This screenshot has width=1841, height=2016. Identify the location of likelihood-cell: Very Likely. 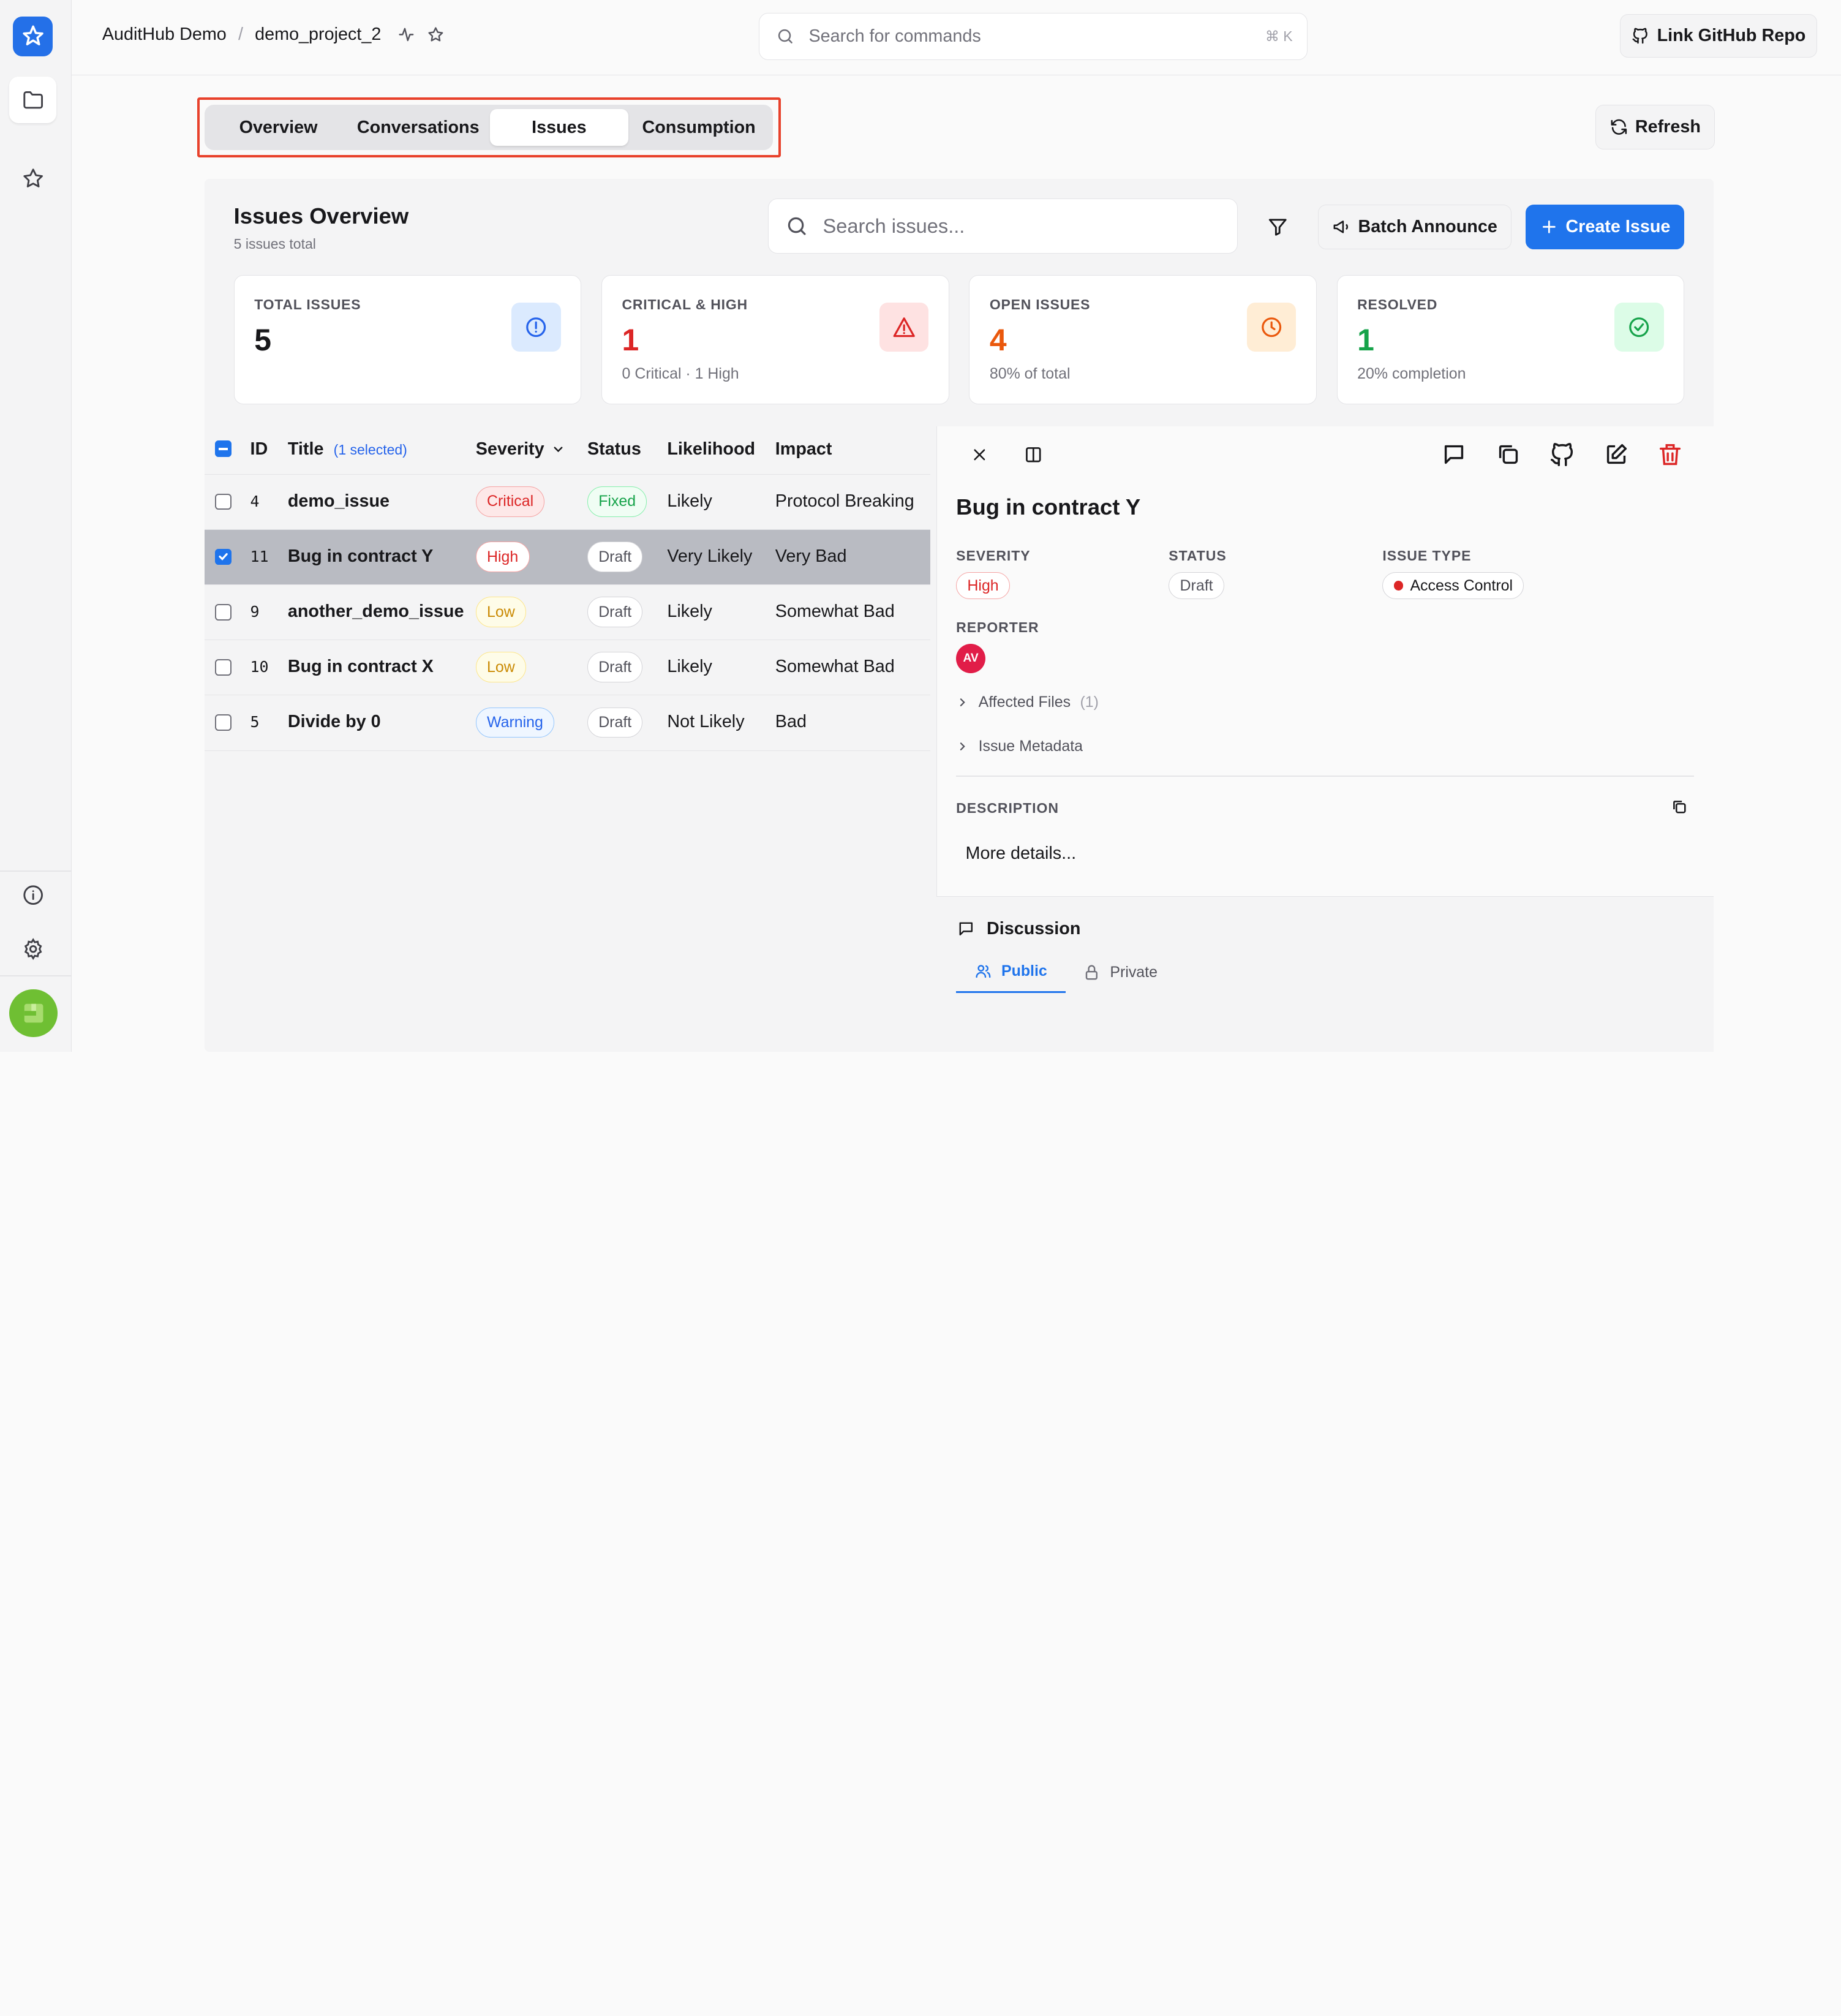
(710, 556).